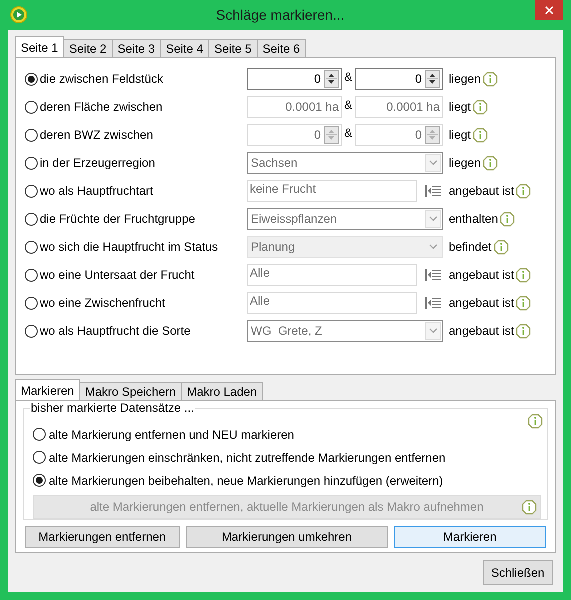  Describe the element at coordinates (102, 79) in the screenshot. I see `option-label: die zwischen Feldstück` at that location.